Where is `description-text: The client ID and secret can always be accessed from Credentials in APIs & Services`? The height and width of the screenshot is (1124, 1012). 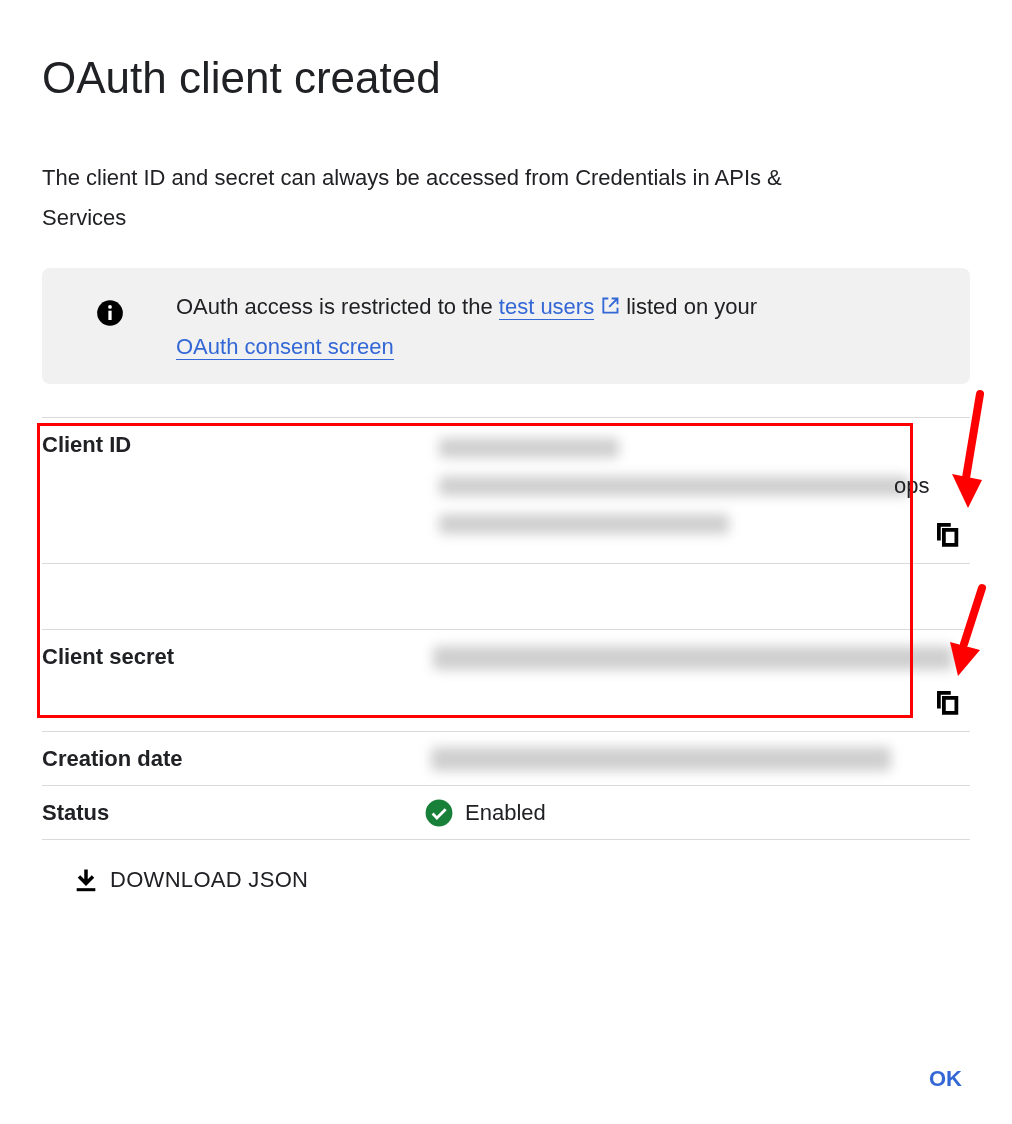 description-text: The client ID and secret can always be accessed from Credentials in APIs & Services is located at coordinates (412, 198).